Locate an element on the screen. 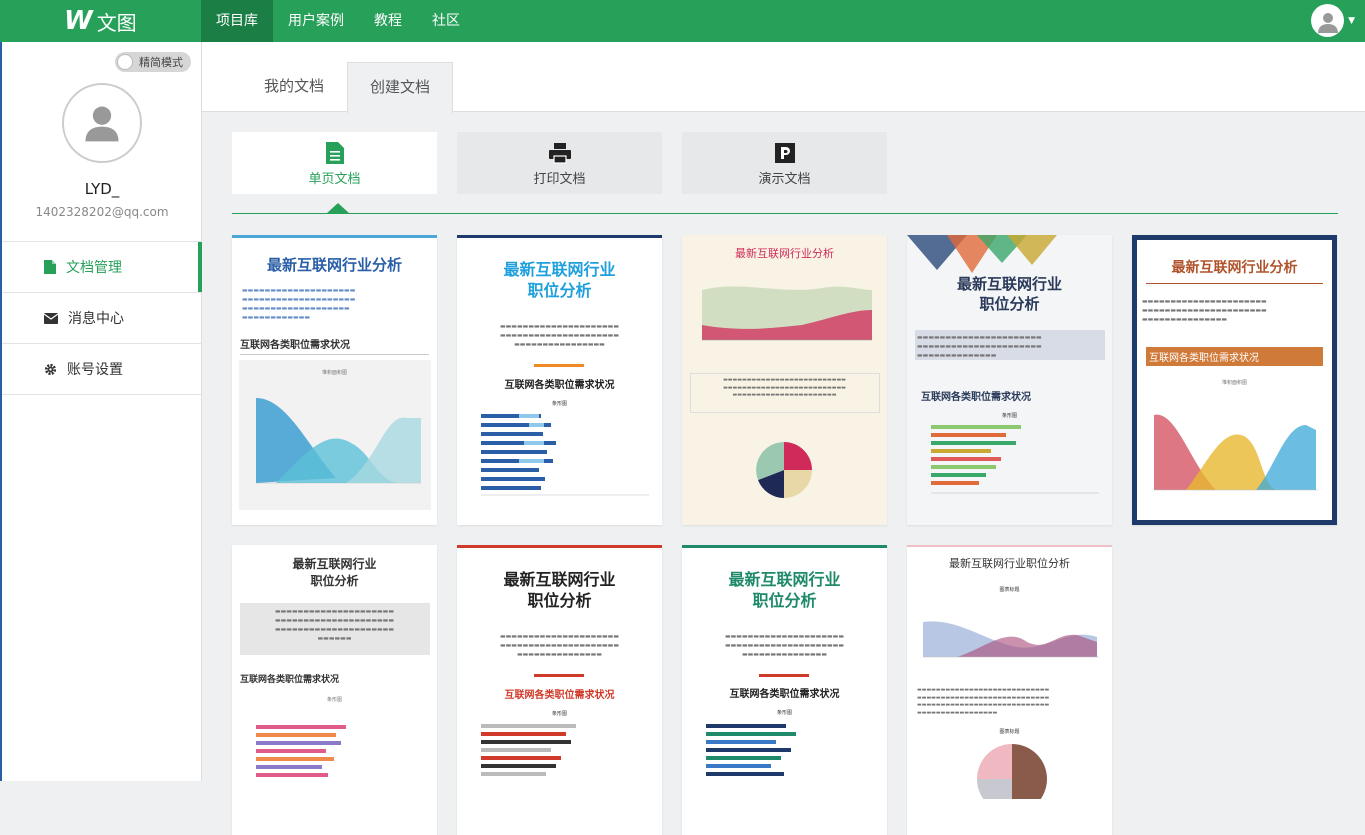  avatar is located at coordinates (1328, 20).